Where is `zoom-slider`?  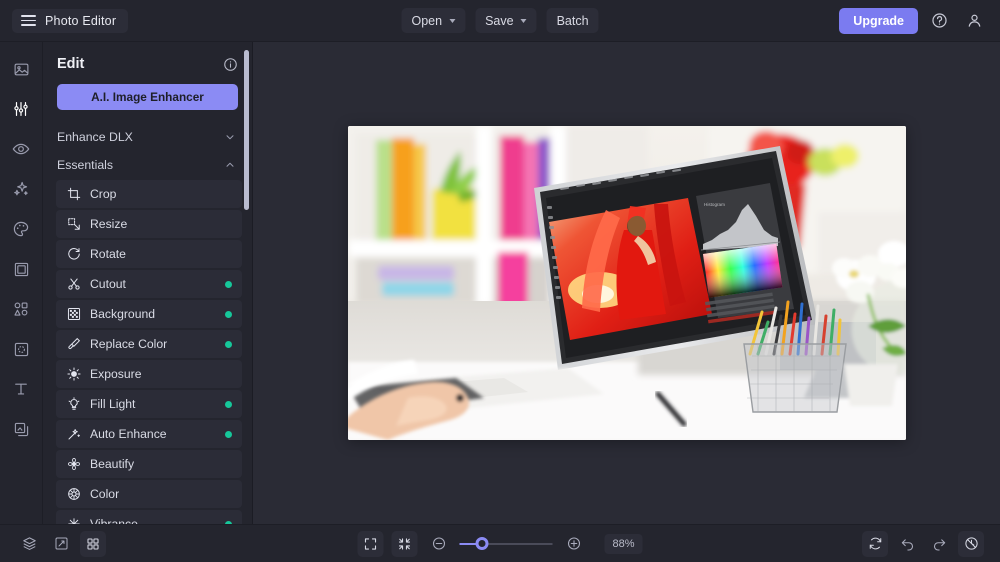 zoom-slider is located at coordinates (506, 543).